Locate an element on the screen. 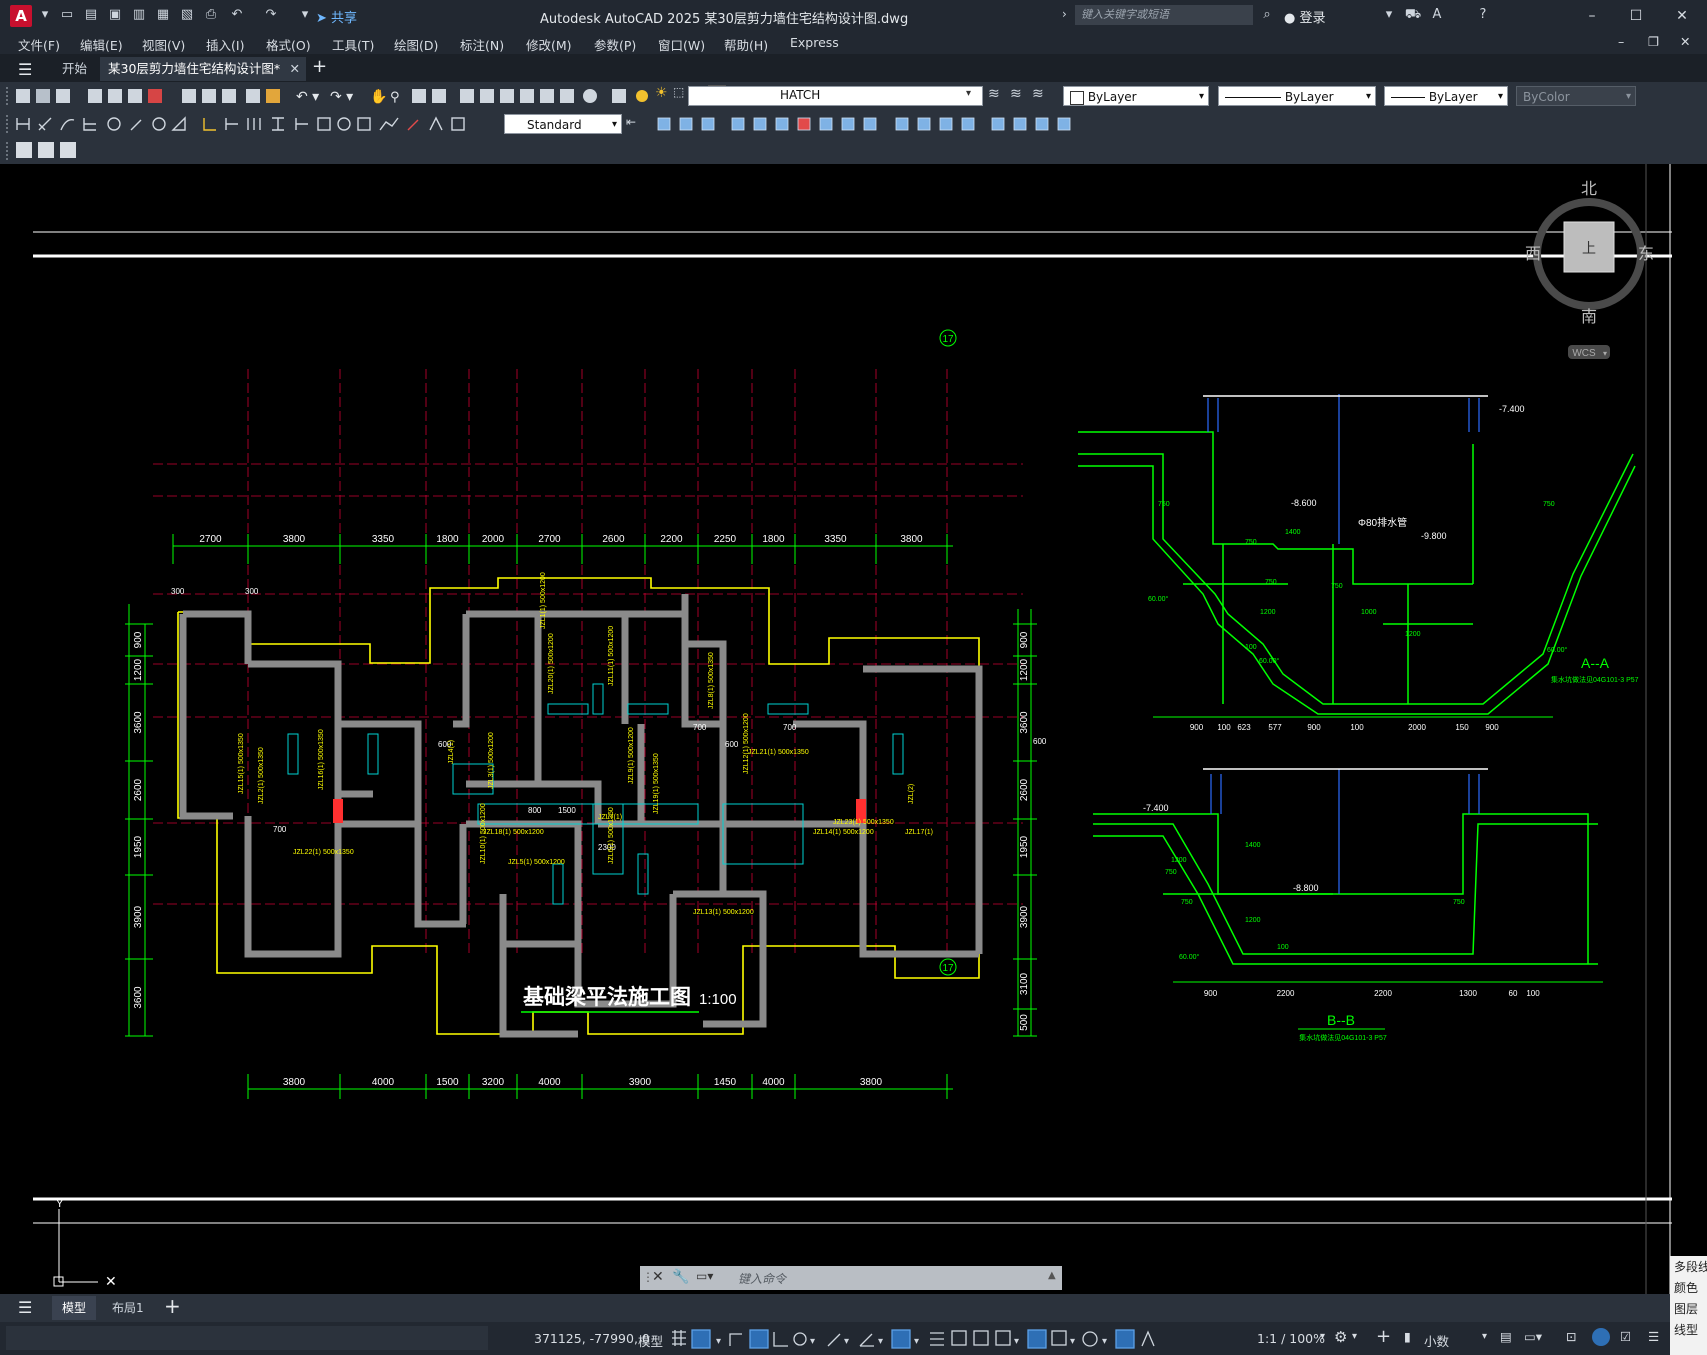 The image size is (1707, 1355). save-as-icon: ▥ is located at coordinates (139, 15).